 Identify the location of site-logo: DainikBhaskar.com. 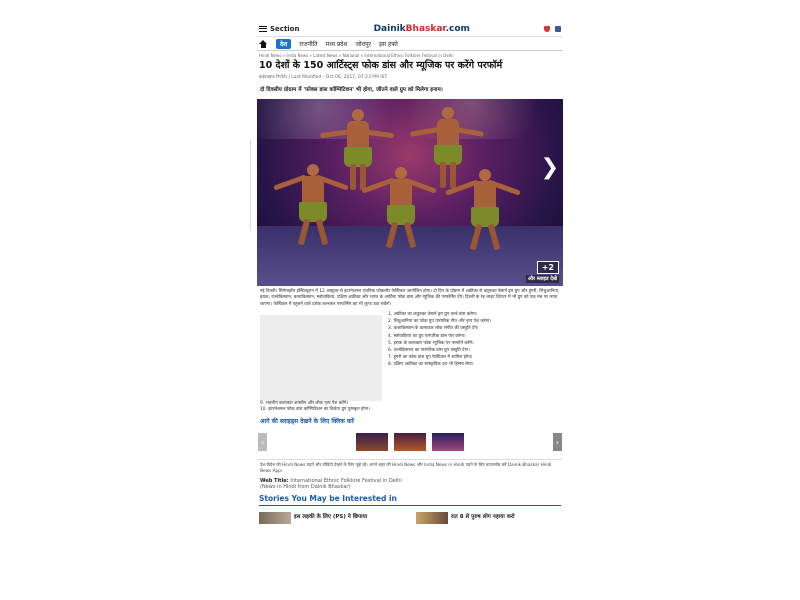
(422, 29).